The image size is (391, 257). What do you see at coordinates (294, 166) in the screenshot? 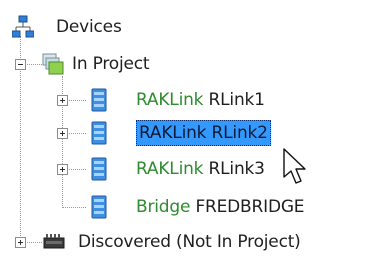
I see `mouse-pointer-icon` at bounding box center [294, 166].